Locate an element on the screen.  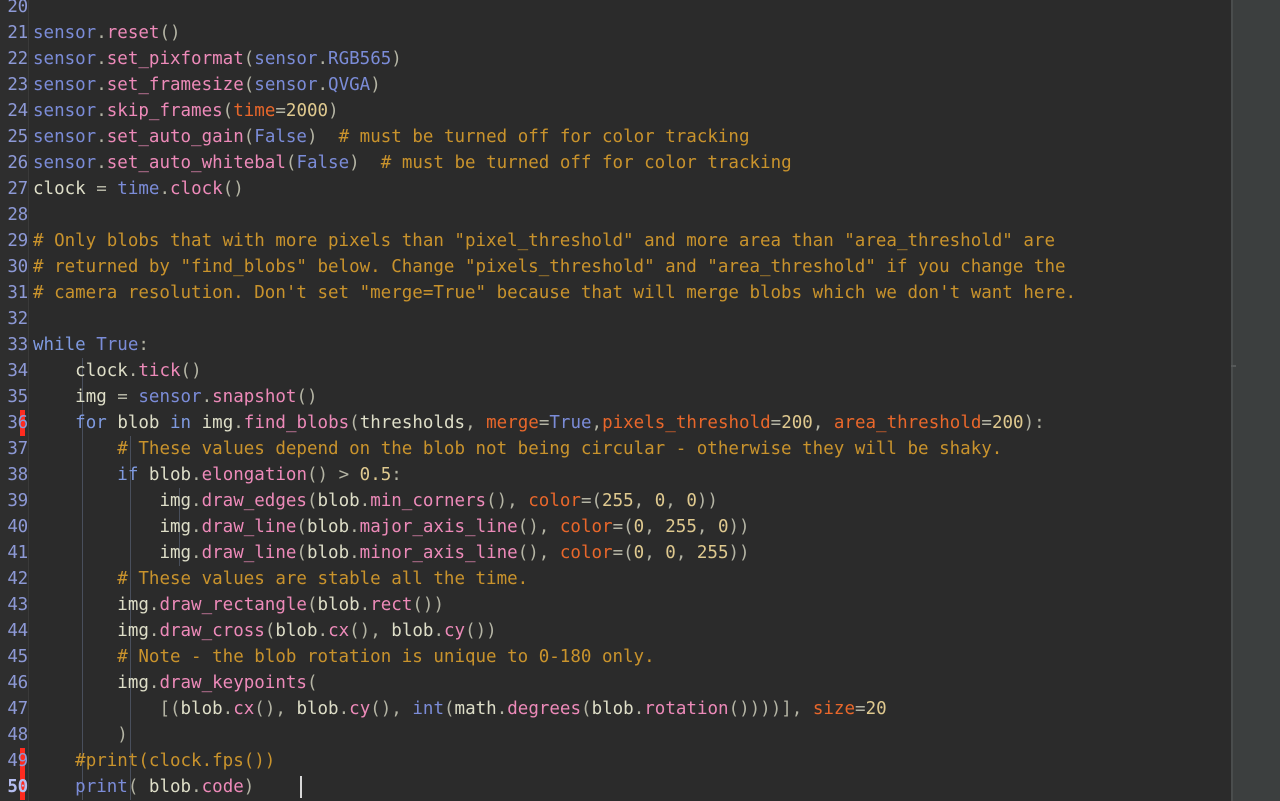
line-number: 33 is located at coordinates (17, 345).